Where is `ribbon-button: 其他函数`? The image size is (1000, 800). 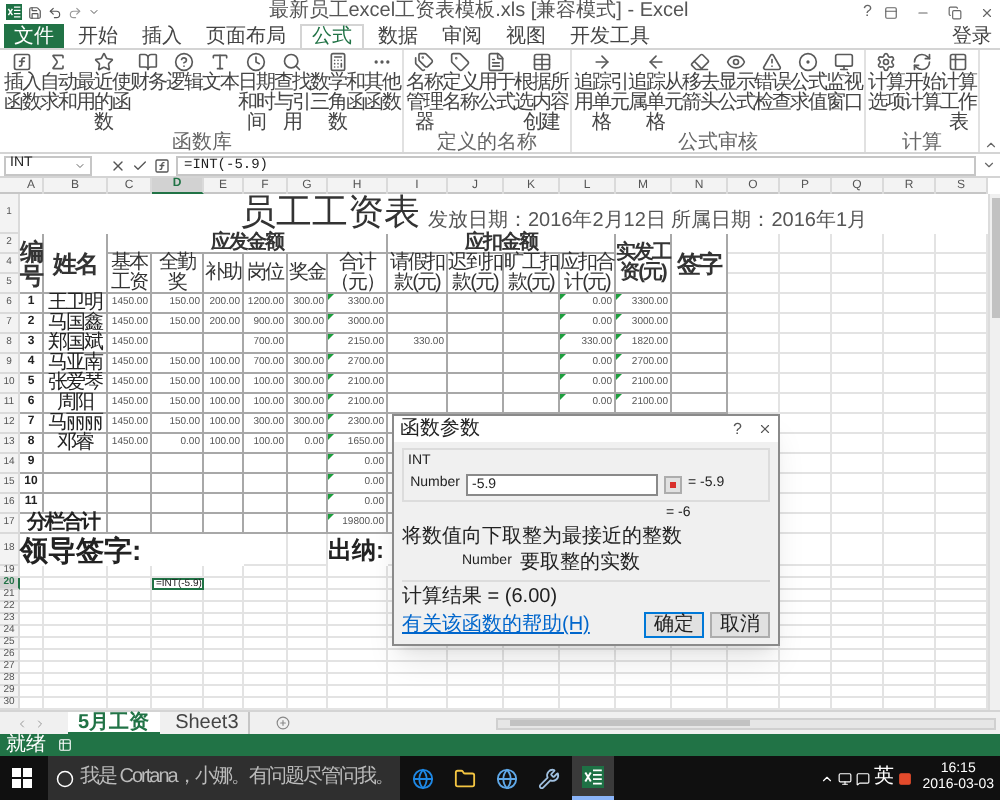 ribbon-button: 其他函数 is located at coordinates (382, 83).